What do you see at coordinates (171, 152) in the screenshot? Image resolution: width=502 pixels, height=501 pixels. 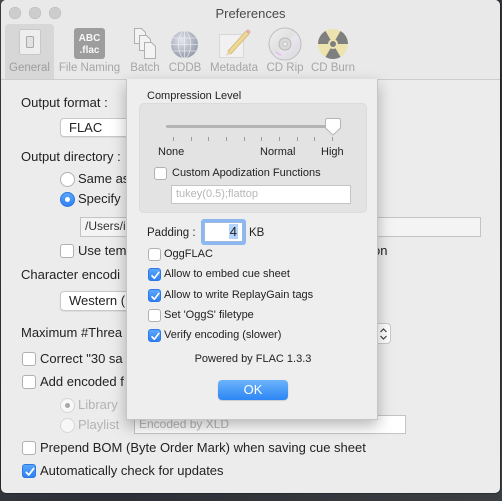 I see `compression-label-none: None` at bounding box center [171, 152].